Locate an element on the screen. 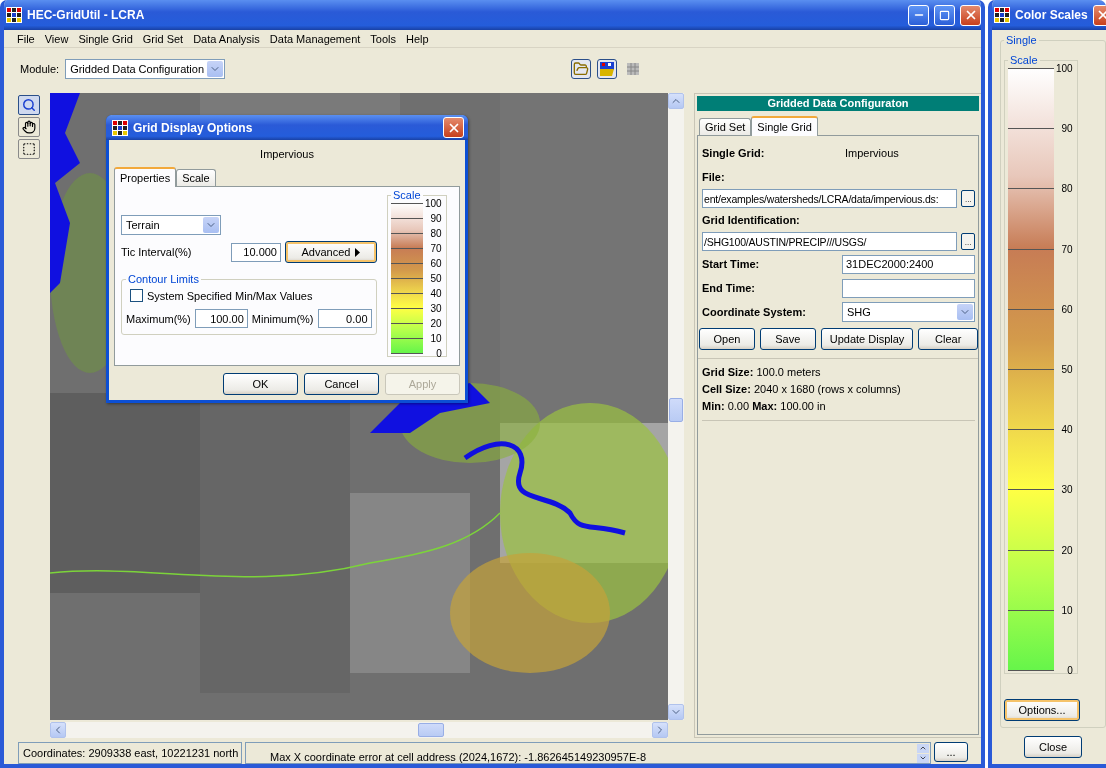 Image resolution: width=1106 pixels, height=768 pixels. pan-hand-button is located at coordinates (29, 127).